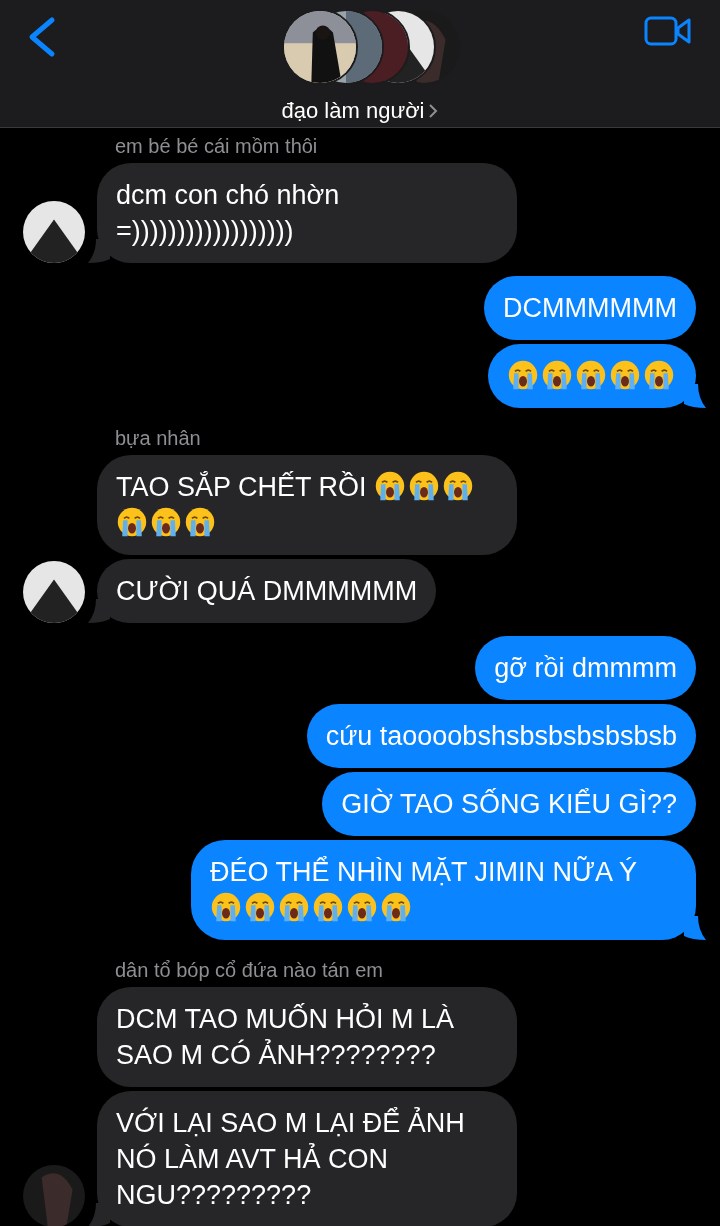 This screenshot has width=720, height=1226. What do you see at coordinates (216, 146) in the screenshot?
I see `sender-name: em bé bé cái mồm thôi` at bounding box center [216, 146].